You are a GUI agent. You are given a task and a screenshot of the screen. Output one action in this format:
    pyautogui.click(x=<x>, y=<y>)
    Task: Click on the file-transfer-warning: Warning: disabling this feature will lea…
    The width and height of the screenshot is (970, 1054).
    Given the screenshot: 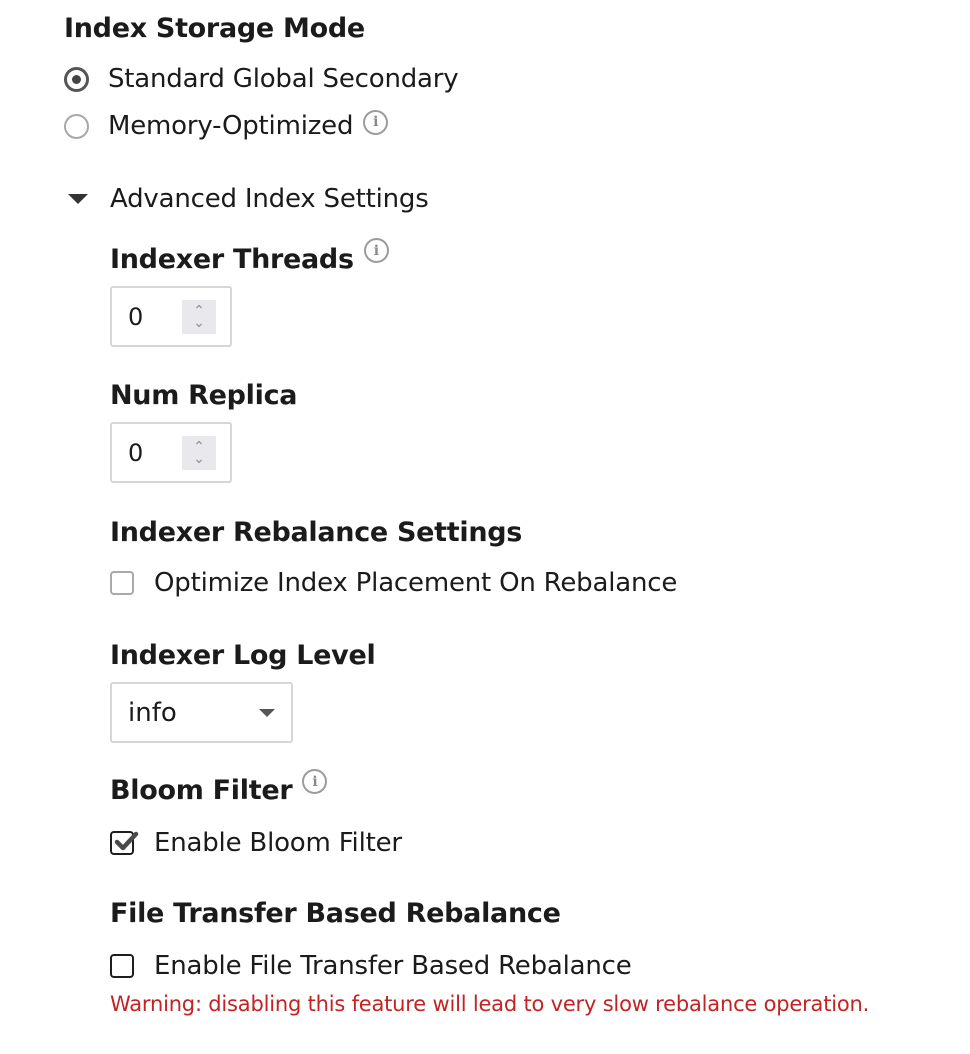 What is the action you would take?
    pyautogui.click(x=490, y=1004)
    